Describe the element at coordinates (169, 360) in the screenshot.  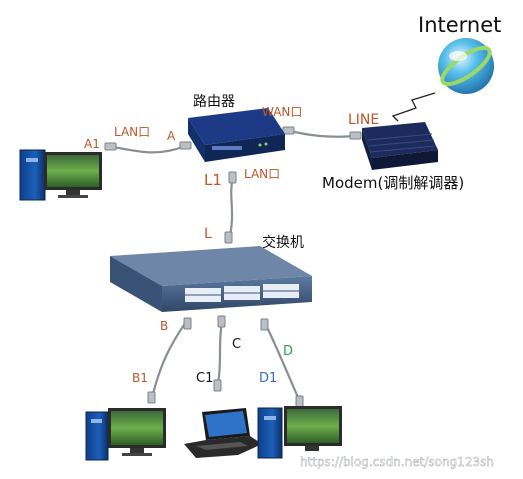
I see `cable-b-b1` at that location.